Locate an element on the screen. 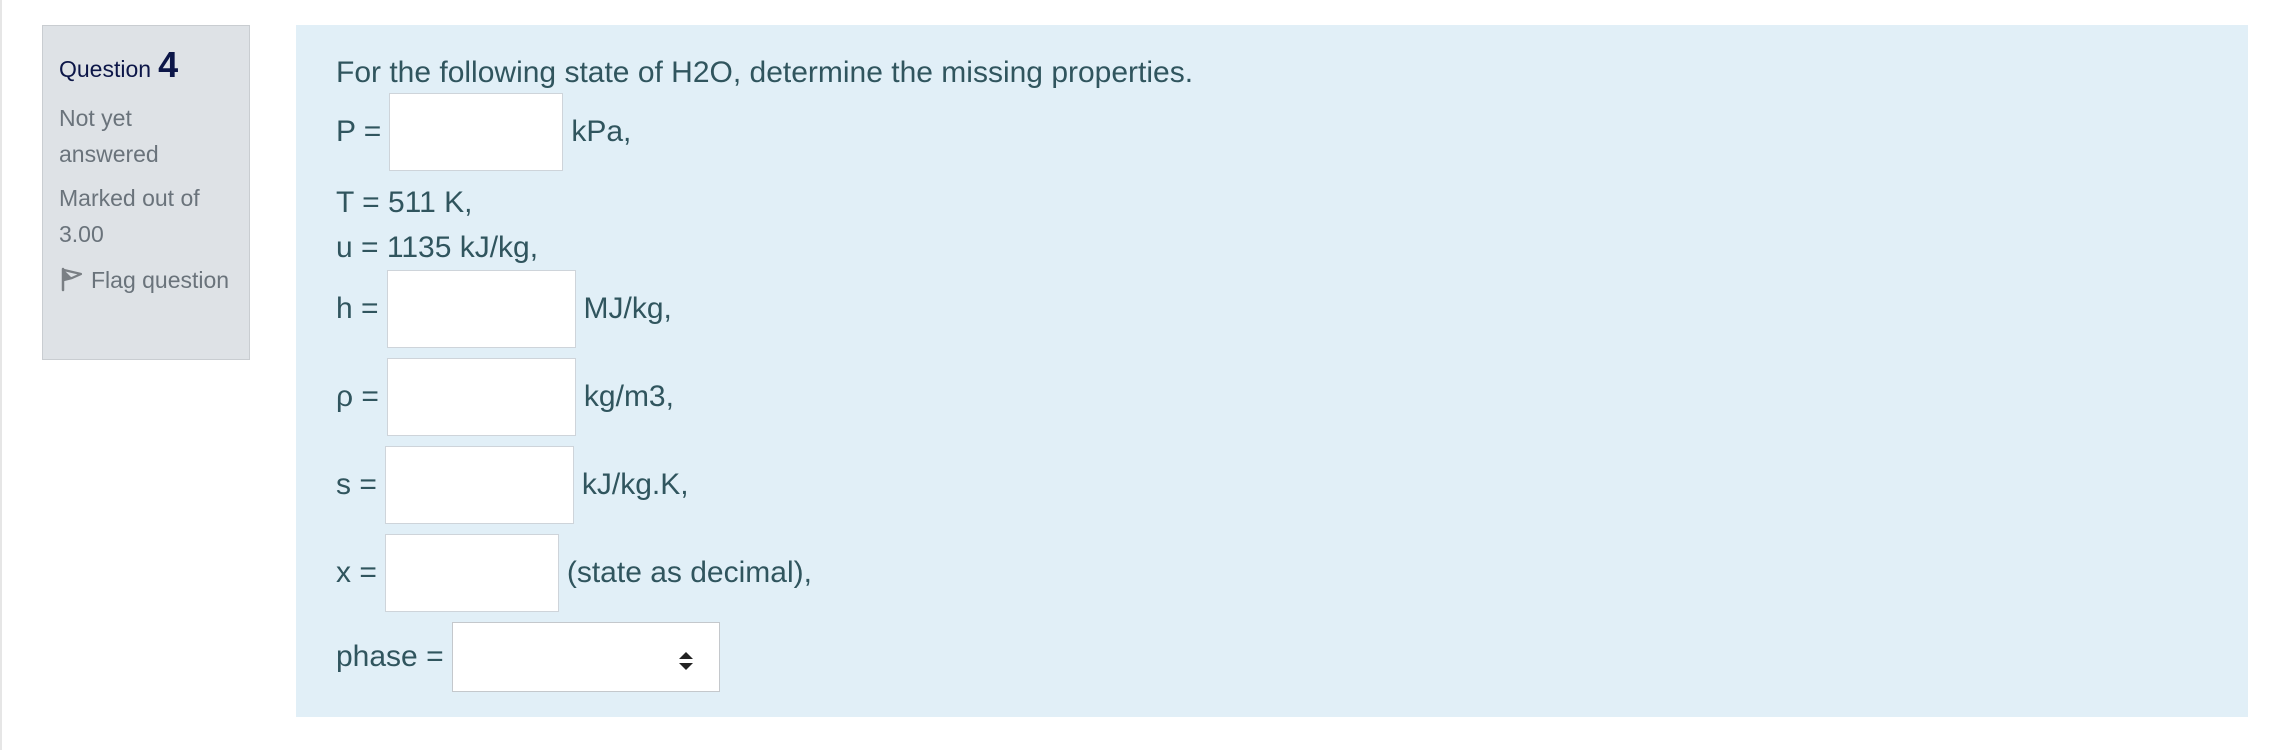  pressure-input is located at coordinates (476, 132).